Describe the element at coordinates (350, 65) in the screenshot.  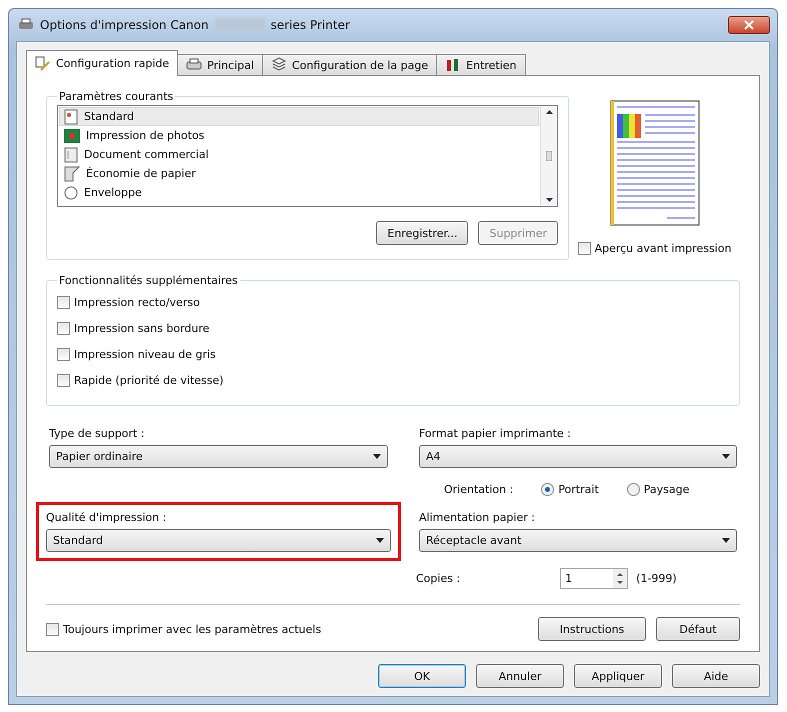
I see `tab: Configuration de la page` at that location.